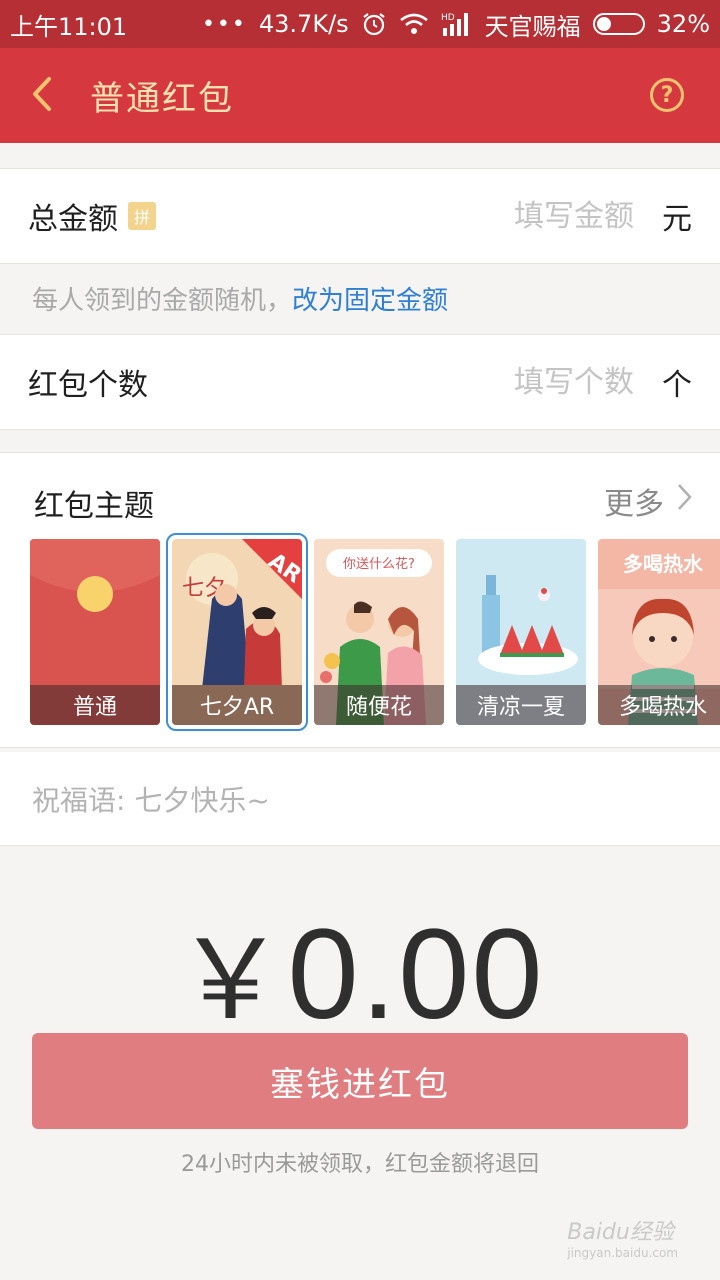 The height and width of the screenshot is (1280, 720). I want to click on amount-value: 0.00, so click(416, 974).